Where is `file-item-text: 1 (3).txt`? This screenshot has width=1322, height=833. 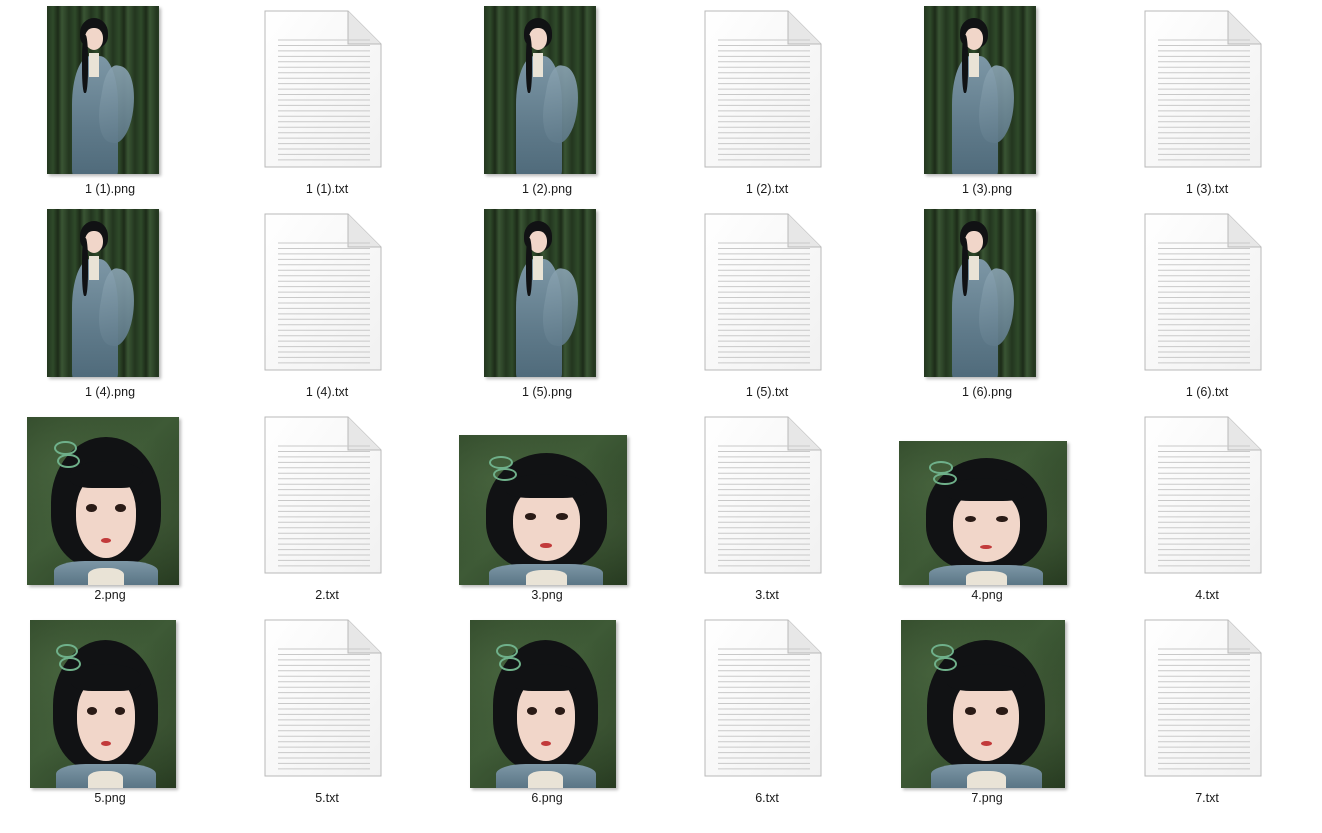 file-item-text: 1 (3).txt is located at coordinates (1207, 105).